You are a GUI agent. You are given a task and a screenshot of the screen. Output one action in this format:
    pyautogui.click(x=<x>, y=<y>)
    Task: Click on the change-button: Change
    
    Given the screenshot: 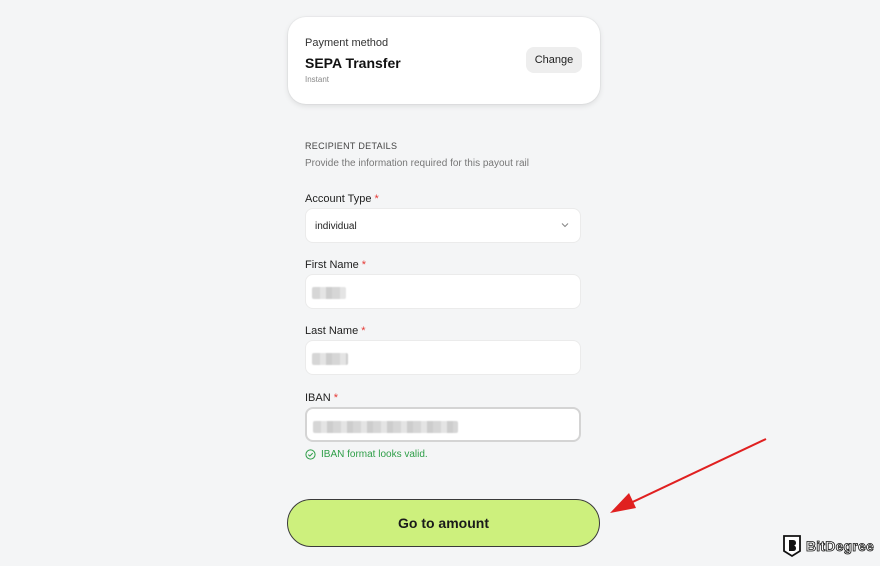 What is the action you would take?
    pyautogui.click(x=554, y=60)
    